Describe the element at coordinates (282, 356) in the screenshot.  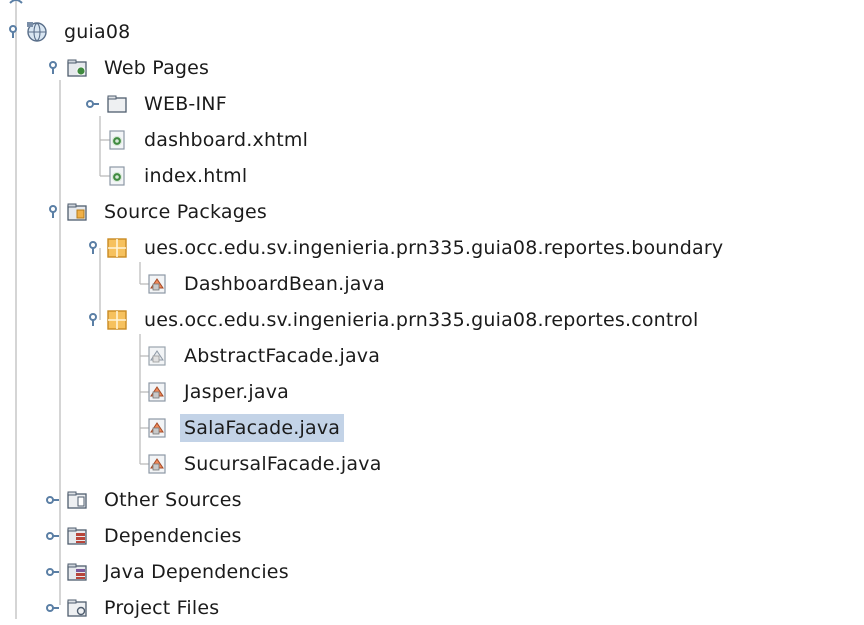
I see `node-label: AbstractFacade.java` at that location.